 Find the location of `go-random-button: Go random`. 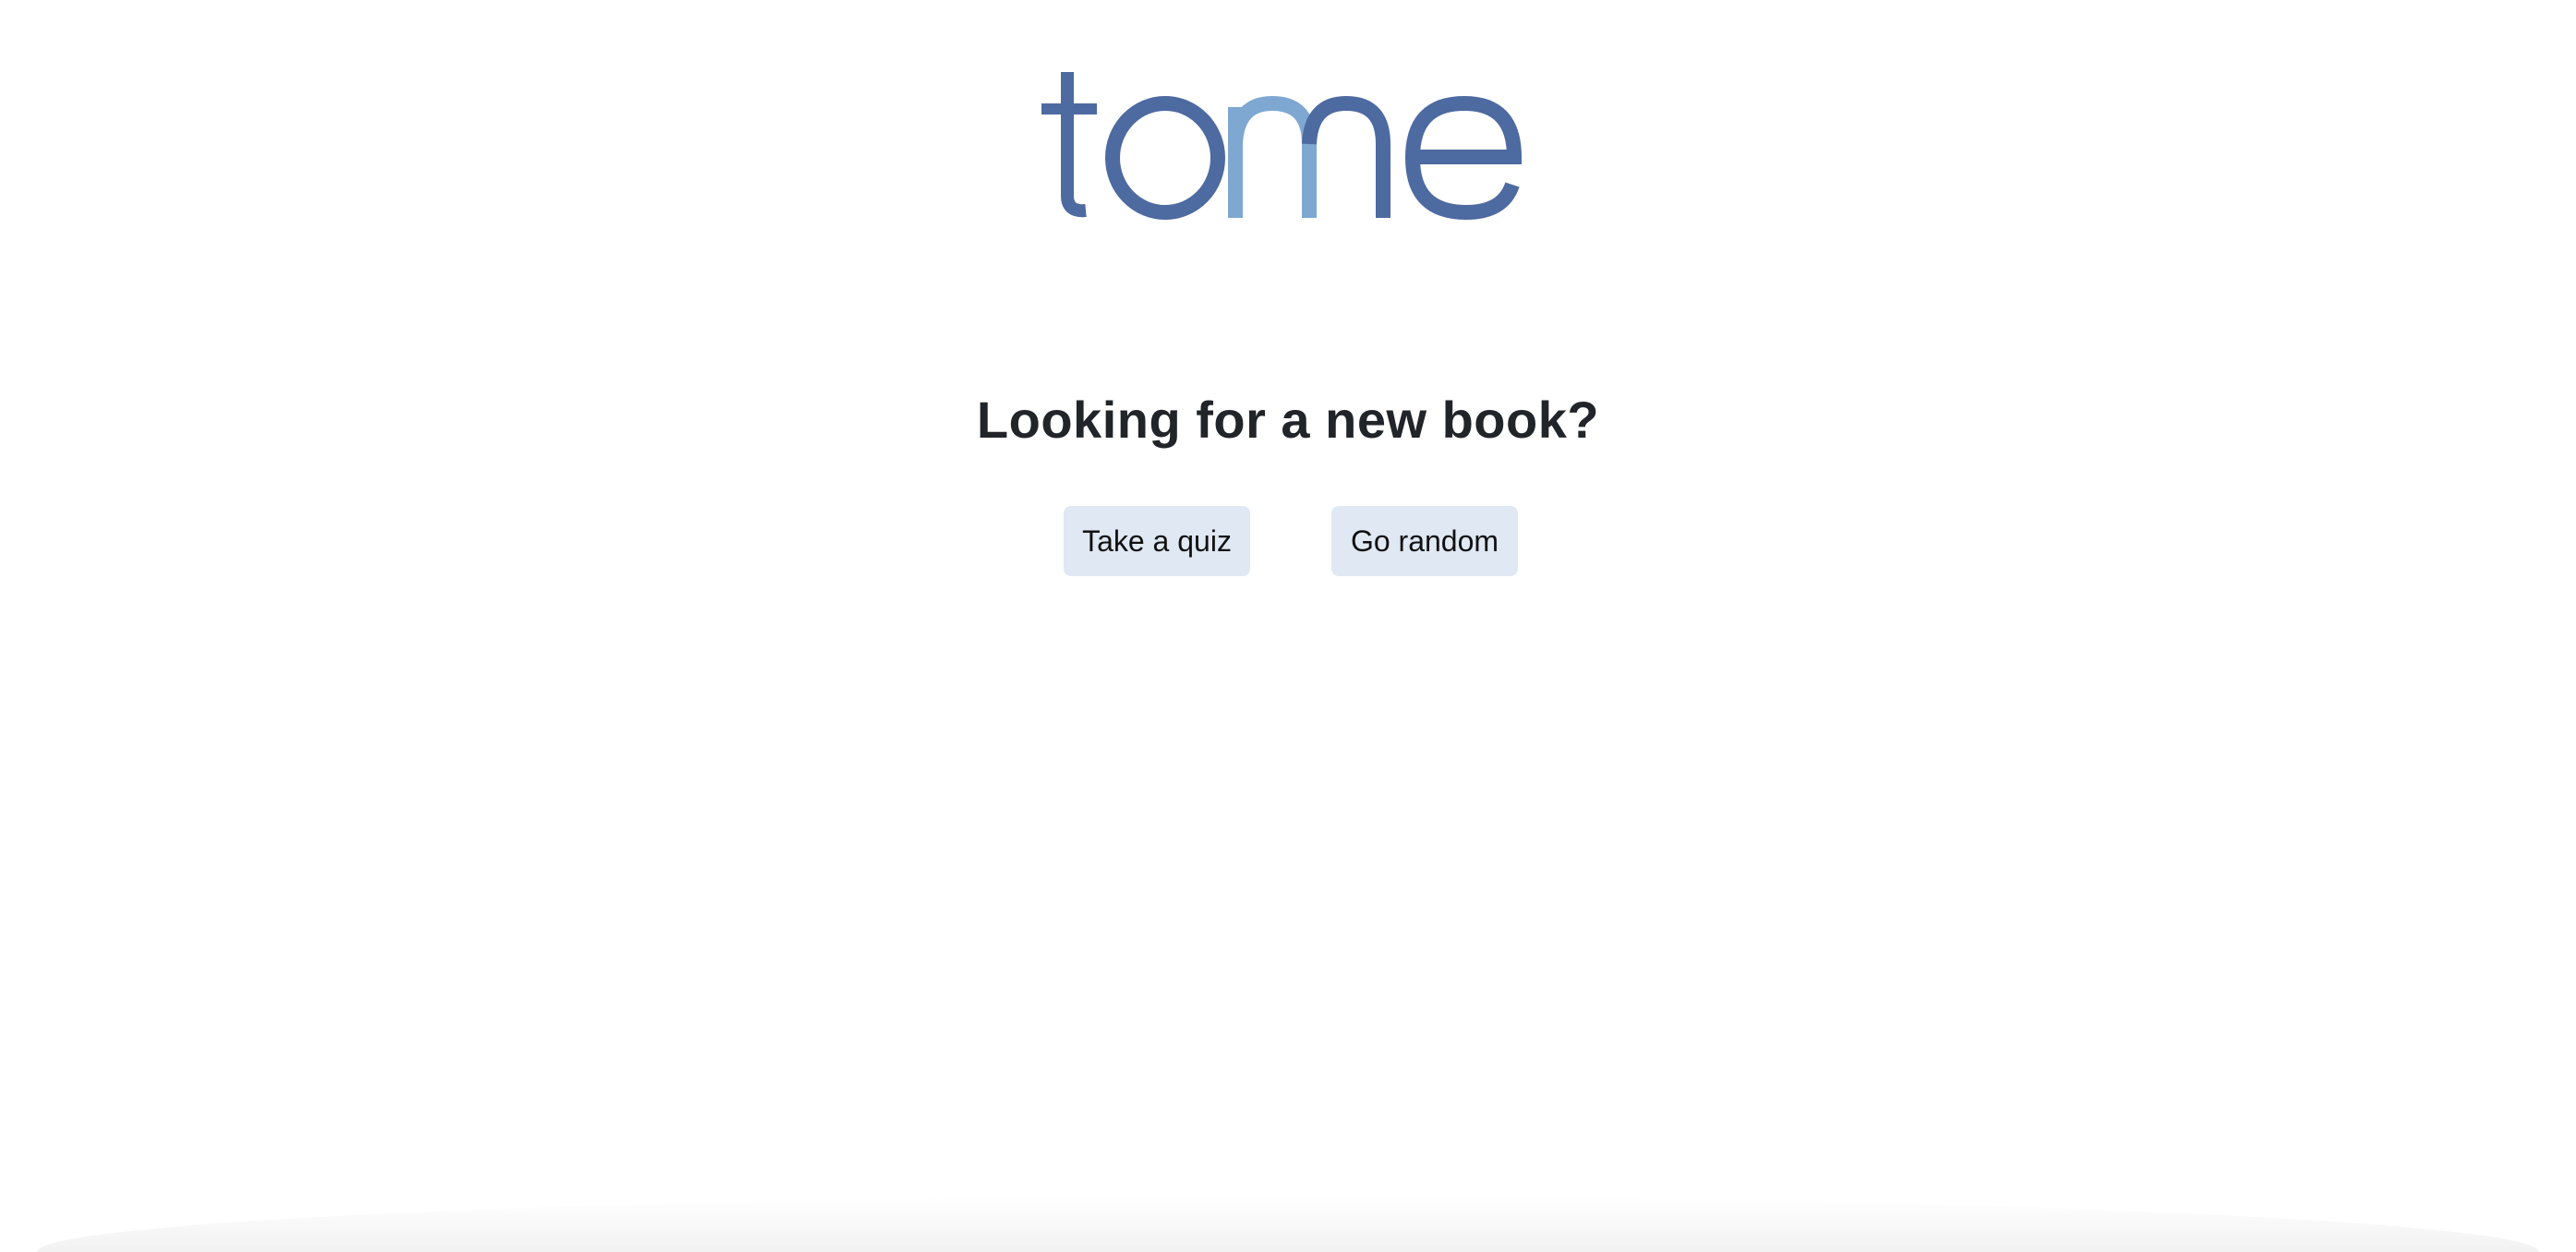

go-random-button: Go random is located at coordinates (1424, 541).